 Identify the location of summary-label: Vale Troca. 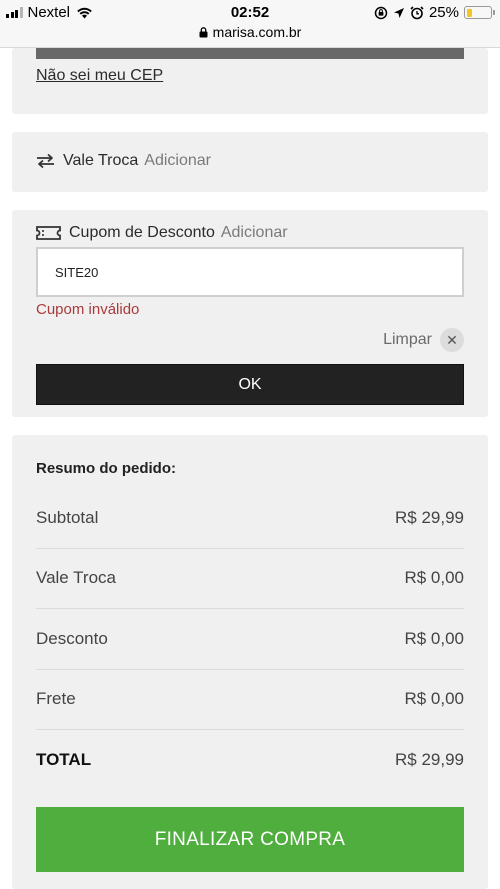
(76, 578).